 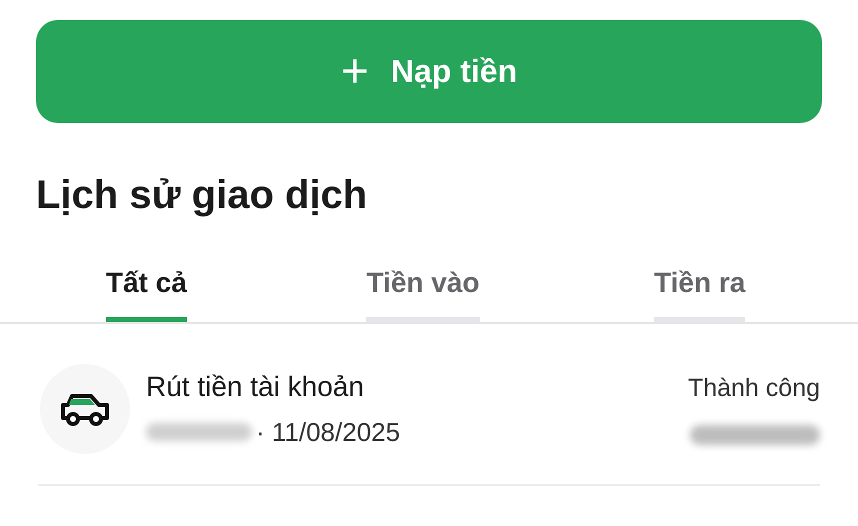 I want to click on plus-icon: +, so click(x=354, y=72).